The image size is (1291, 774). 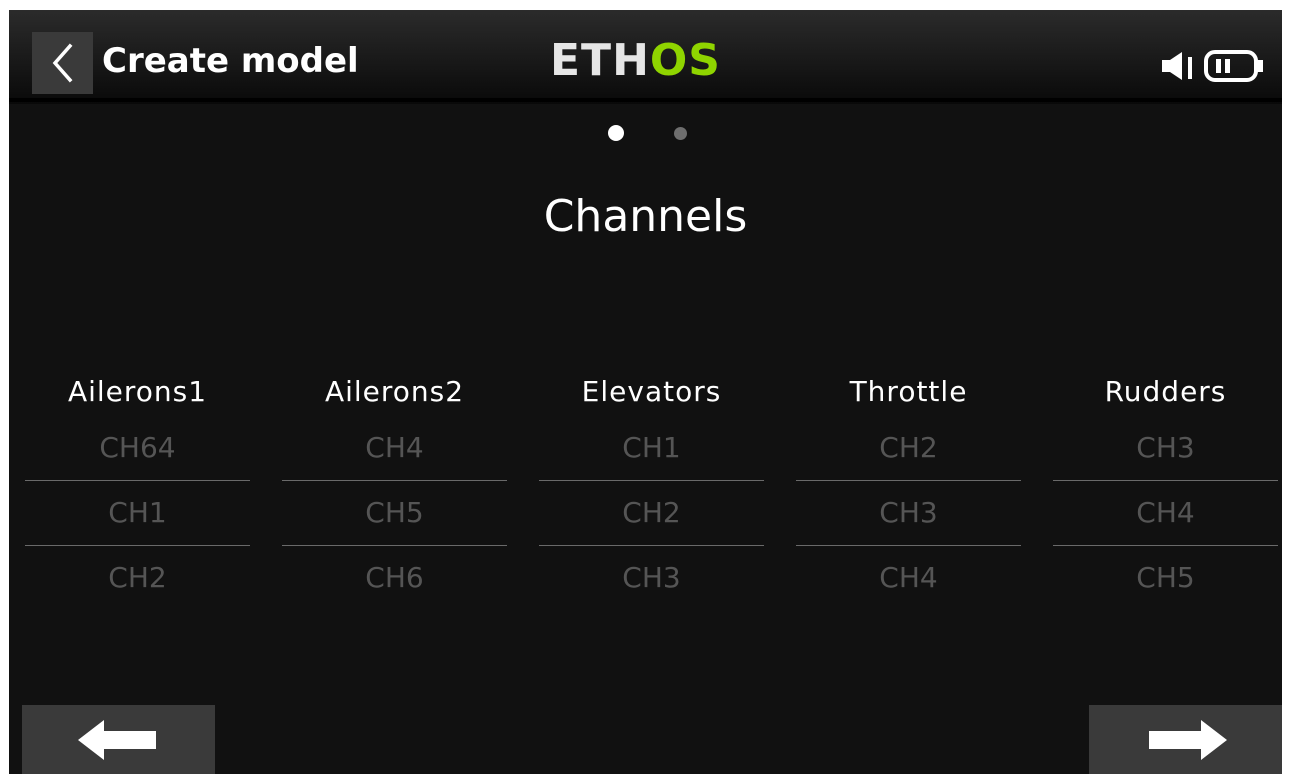 I want to click on column-header: Throttle, so click(x=908, y=391).